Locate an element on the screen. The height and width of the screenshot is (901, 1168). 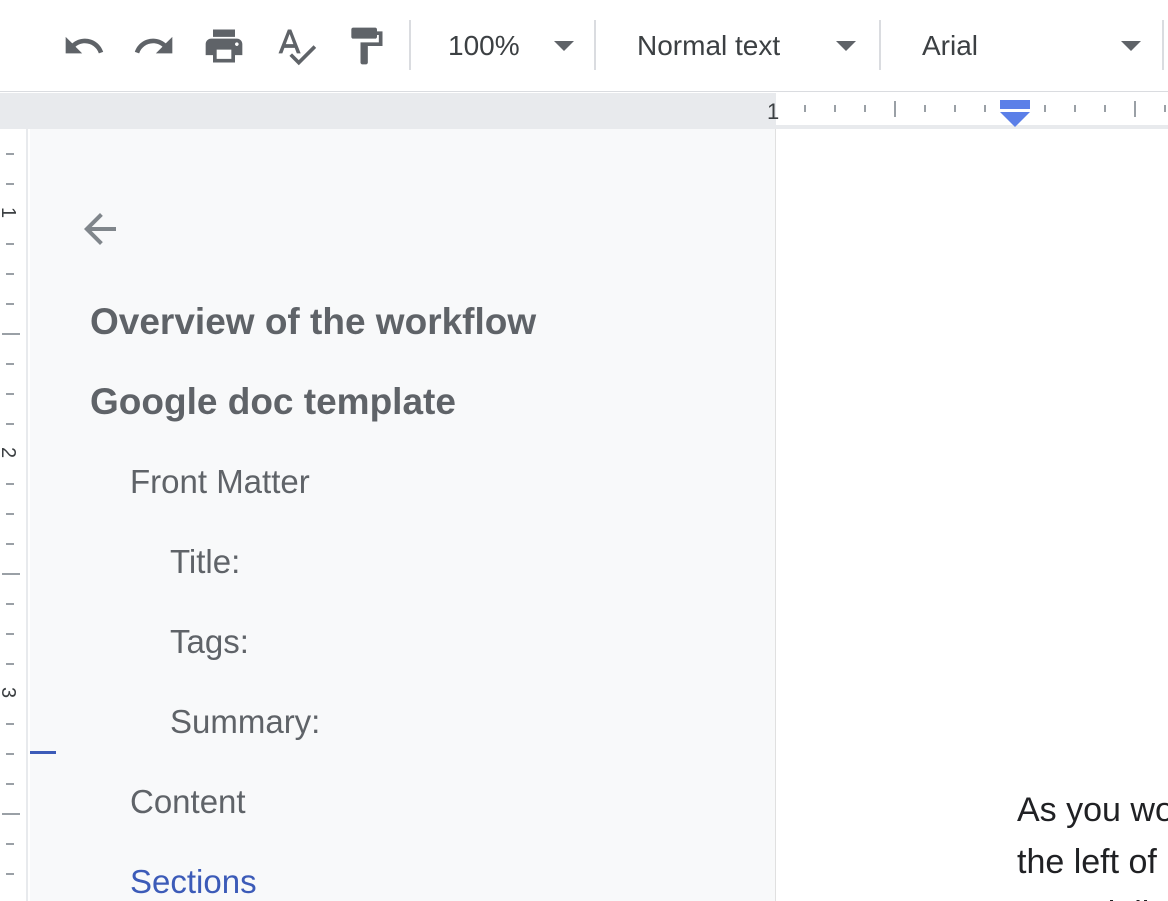
close-outline-button is located at coordinates (100, 229).